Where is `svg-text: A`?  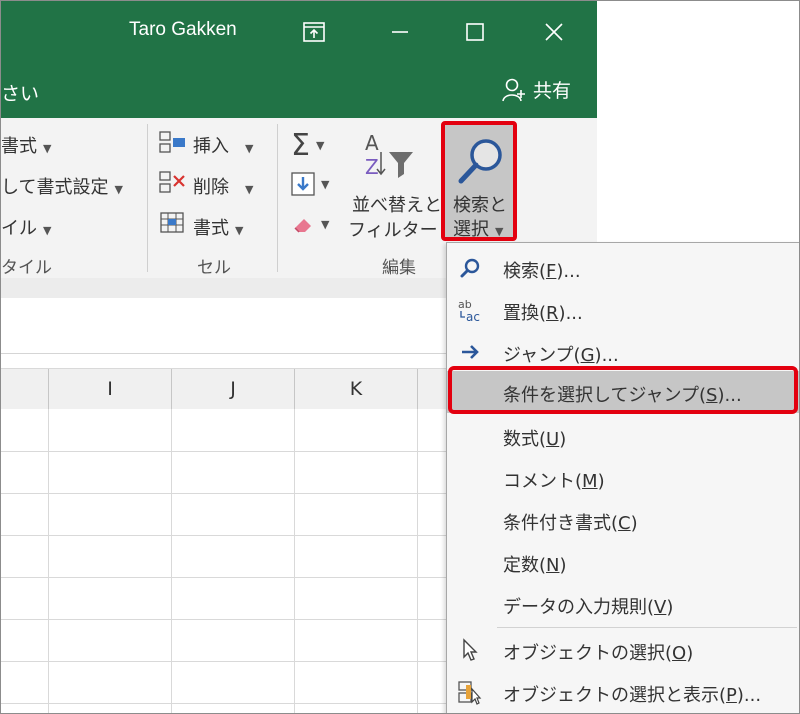 svg-text: A is located at coordinates (372, 143).